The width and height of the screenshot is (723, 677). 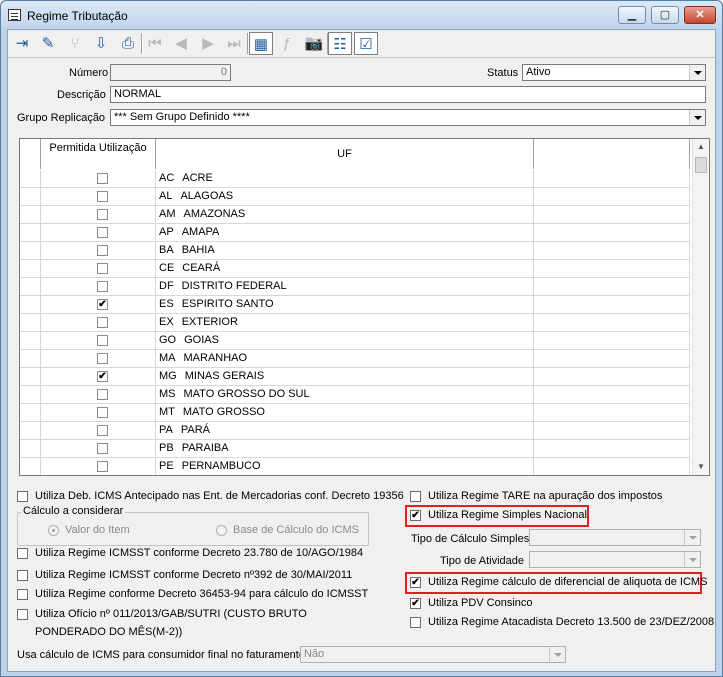 What do you see at coordinates (340, 43) in the screenshot?
I see `tree-button: ☷` at bounding box center [340, 43].